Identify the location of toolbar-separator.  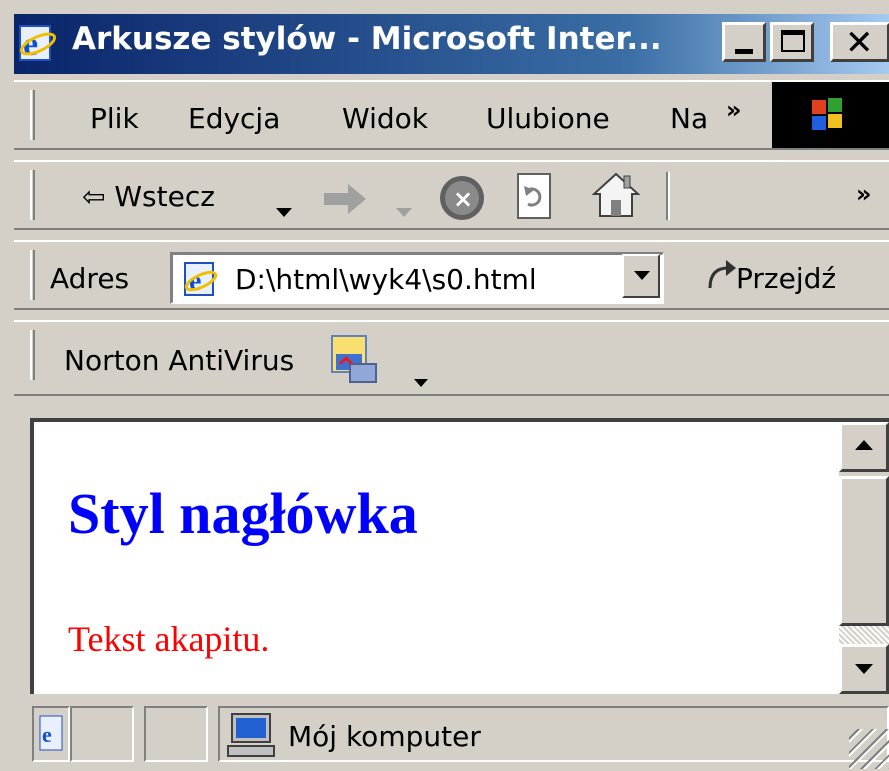
(668, 196).